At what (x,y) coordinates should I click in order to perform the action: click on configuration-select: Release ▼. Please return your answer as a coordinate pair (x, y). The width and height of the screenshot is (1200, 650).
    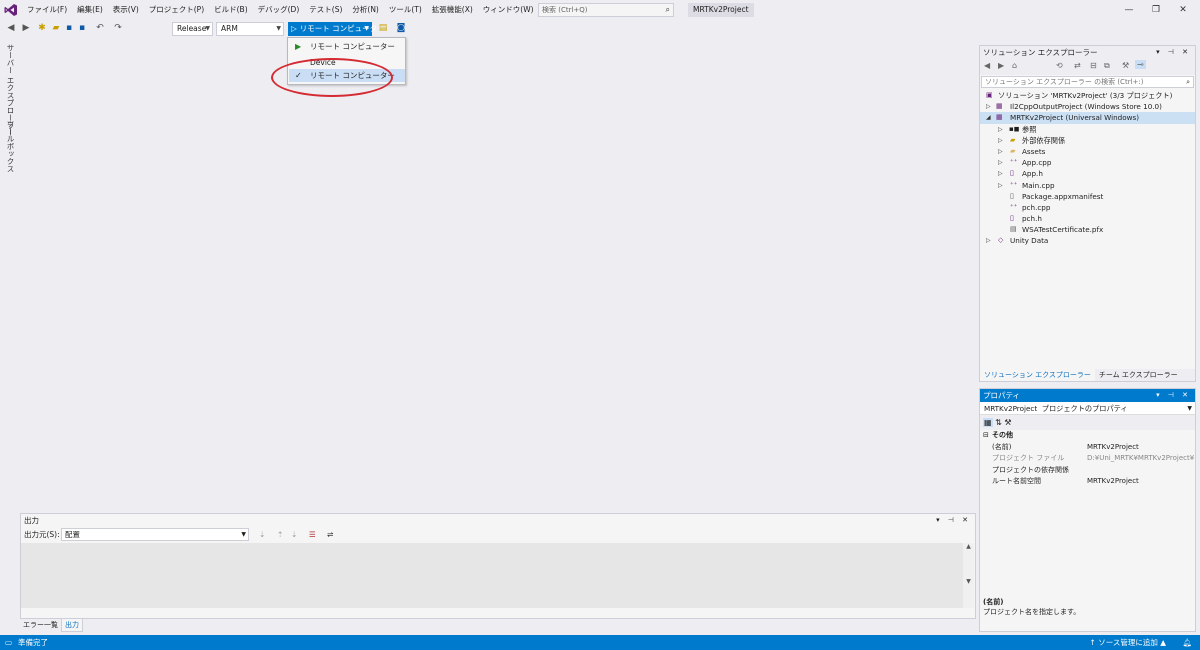
    Looking at the image, I should click on (192, 29).